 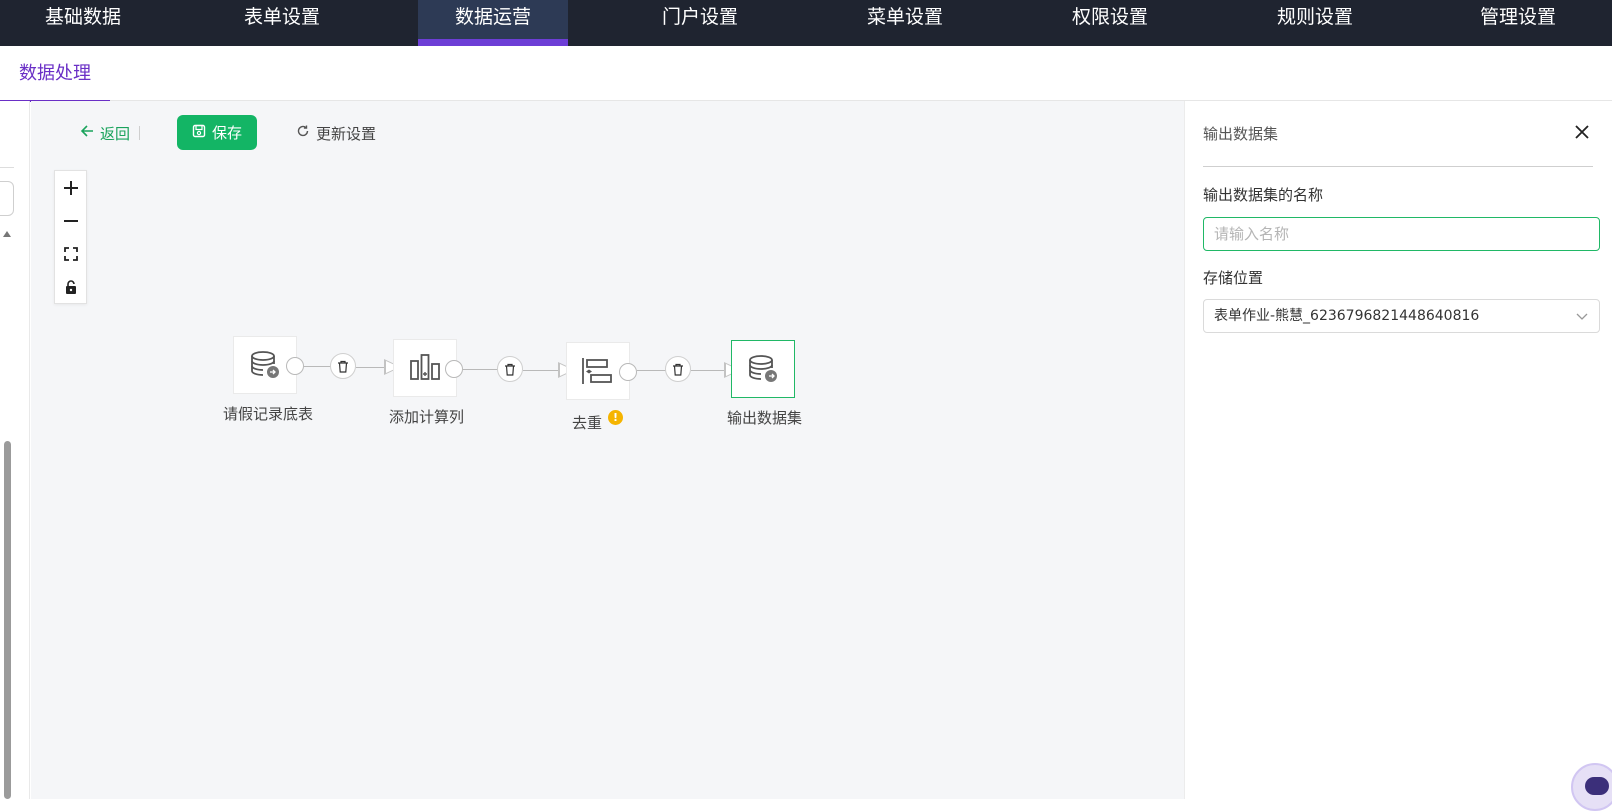 I want to click on top-nav: 基础数据 表单设置 数据运营 门户设置 菜单设置 权限设置 规则设置 管理设置, so click(x=806, y=23).